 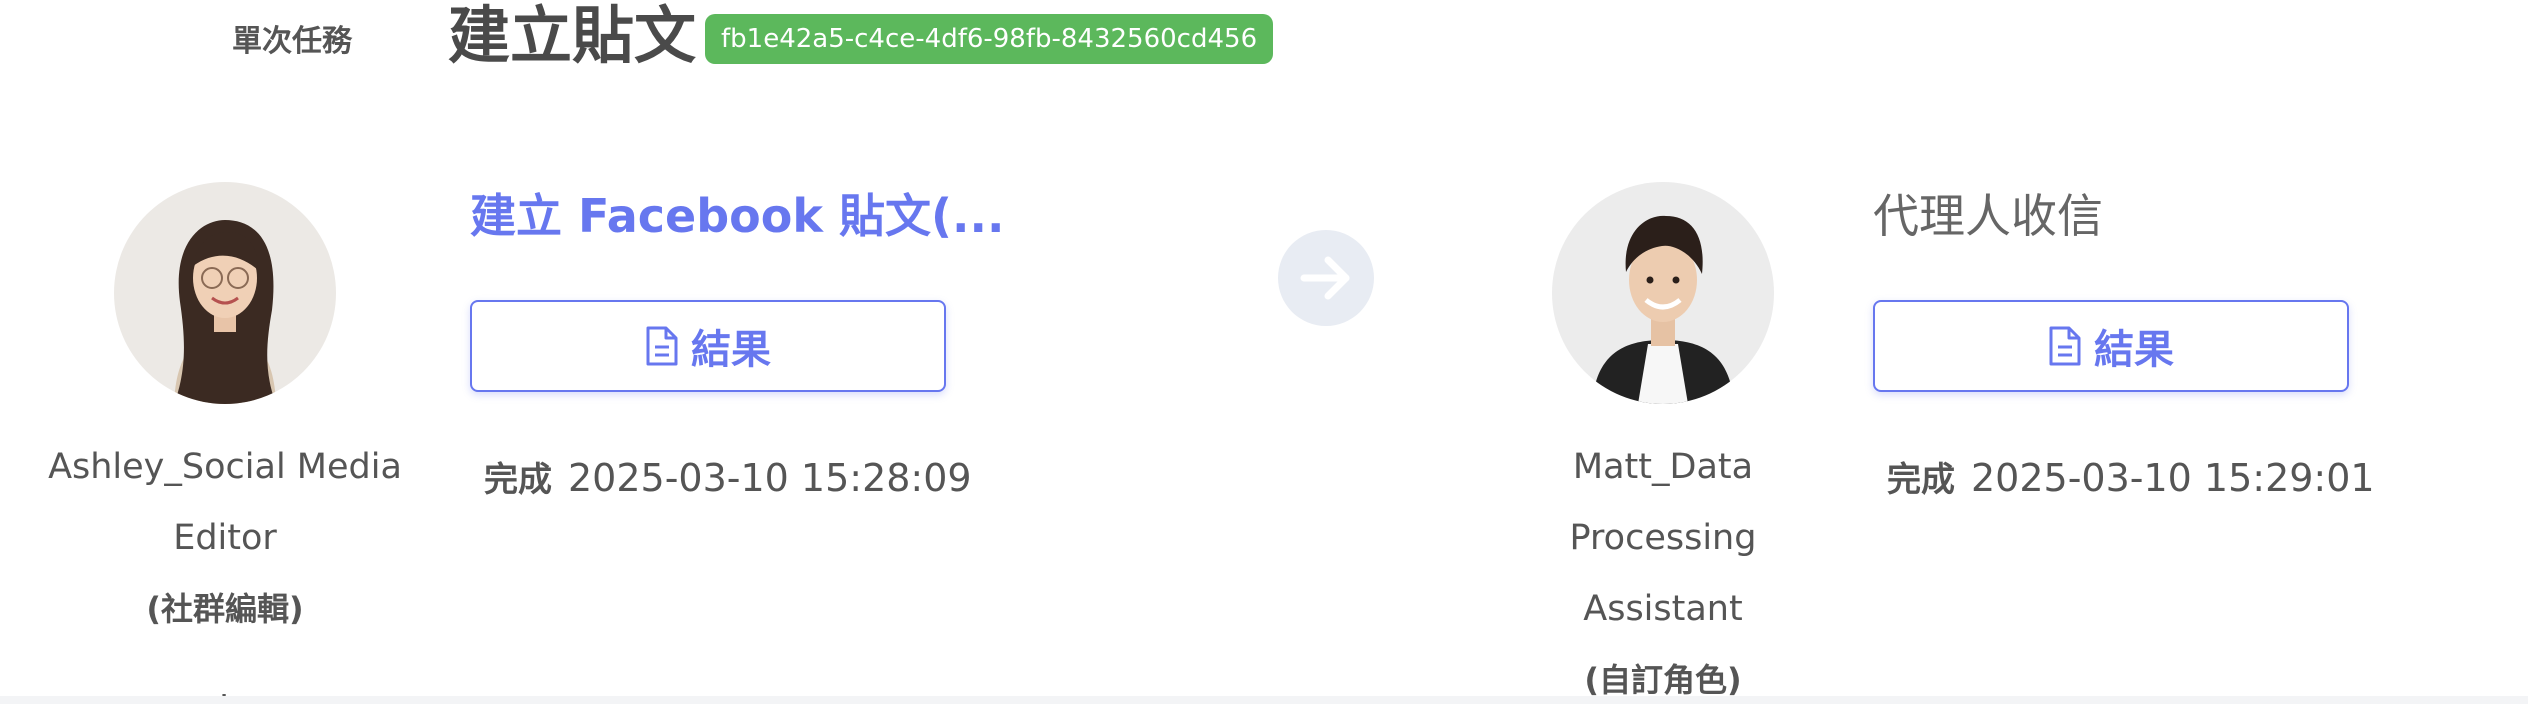 I want to click on step-title: 代理人收信, so click(x=1988, y=216).